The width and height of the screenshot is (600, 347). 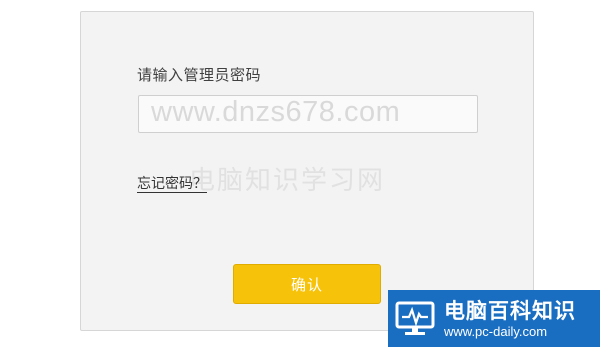 I want to click on password-input, so click(x=308, y=114).